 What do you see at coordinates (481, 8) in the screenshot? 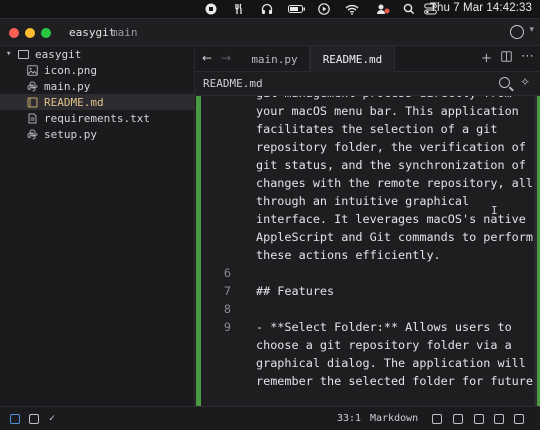
I see `menubar-clock: Thu 7 Mar 14:42:33` at bounding box center [481, 8].